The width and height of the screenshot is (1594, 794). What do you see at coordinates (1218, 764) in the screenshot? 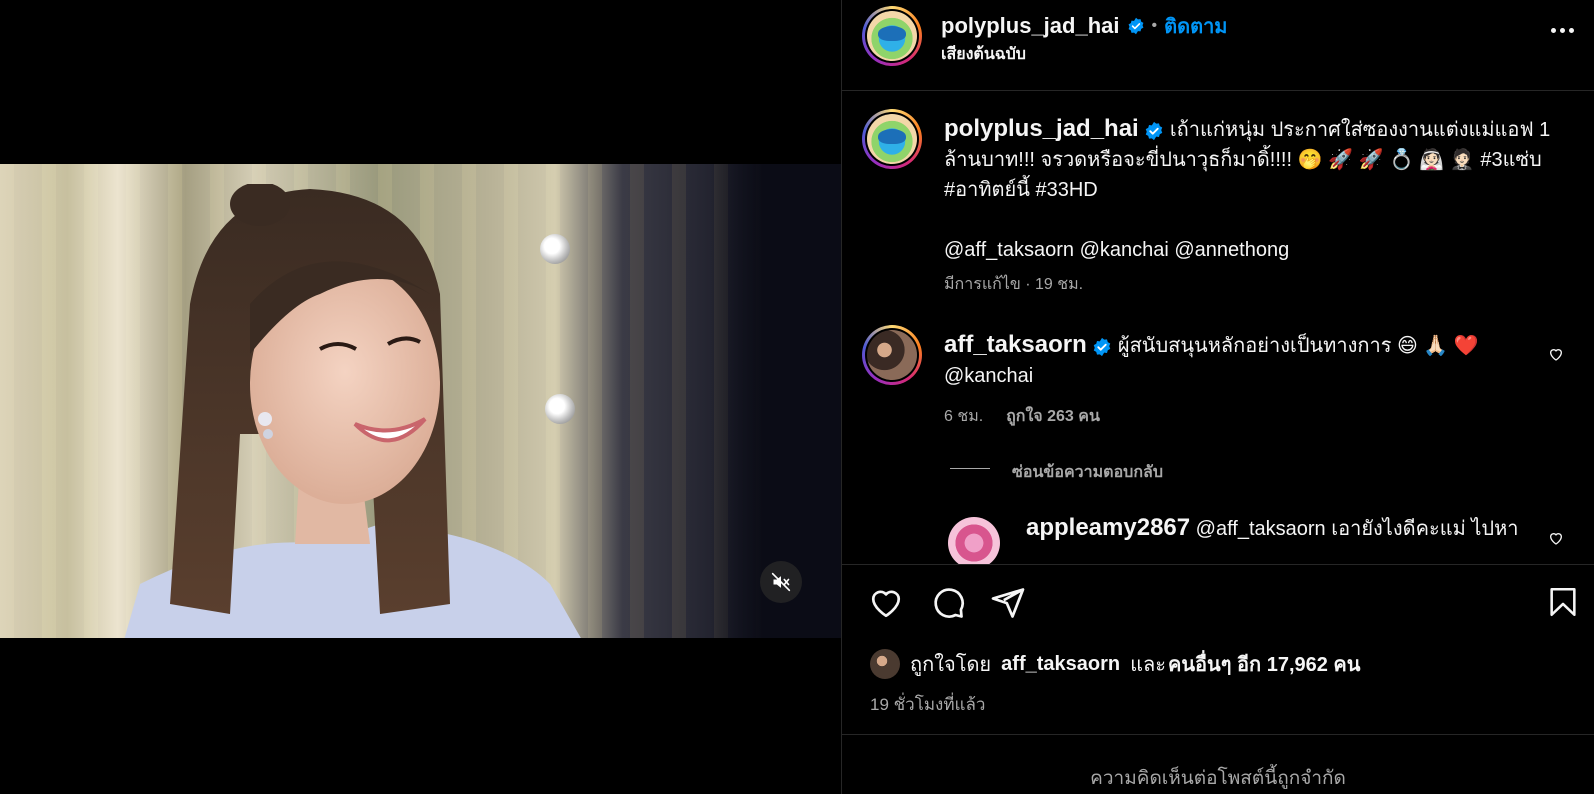
I see `comment-restriction-footer: ความคิดเห็นต่อโพสต์นี้ถูกจำกัด` at bounding box center [1218, 764].